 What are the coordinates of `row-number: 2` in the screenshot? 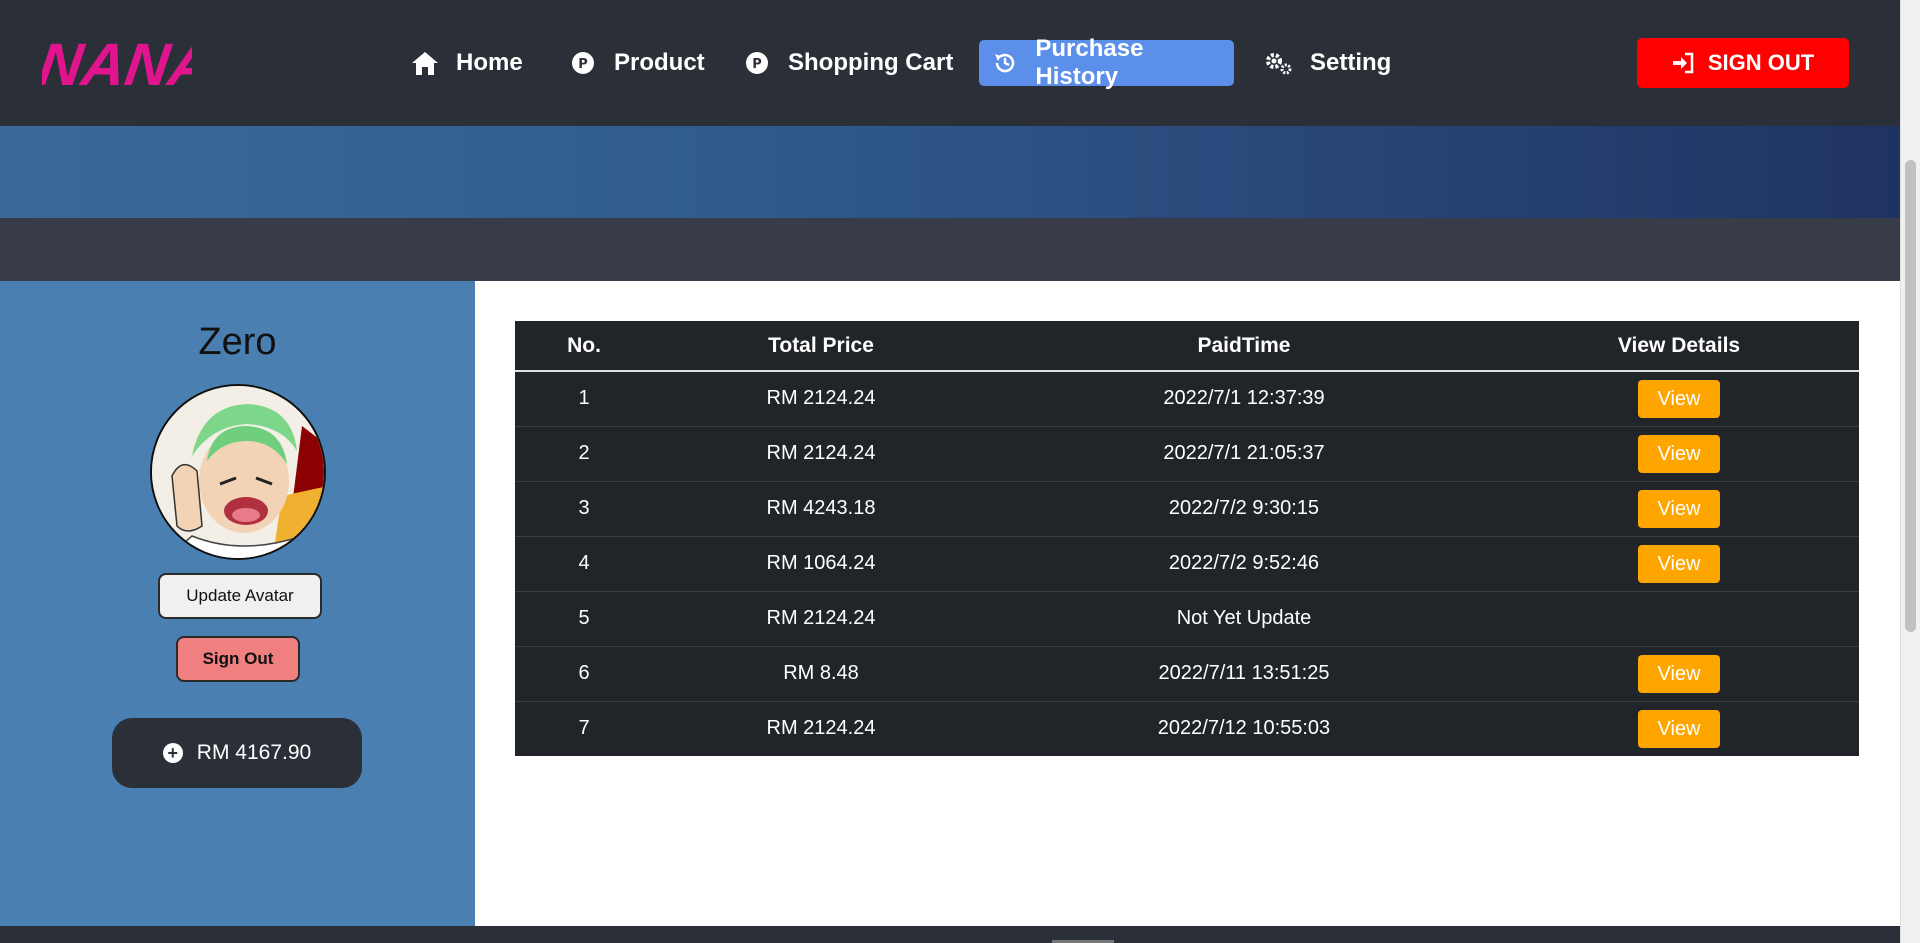 It's located at (584, 453).